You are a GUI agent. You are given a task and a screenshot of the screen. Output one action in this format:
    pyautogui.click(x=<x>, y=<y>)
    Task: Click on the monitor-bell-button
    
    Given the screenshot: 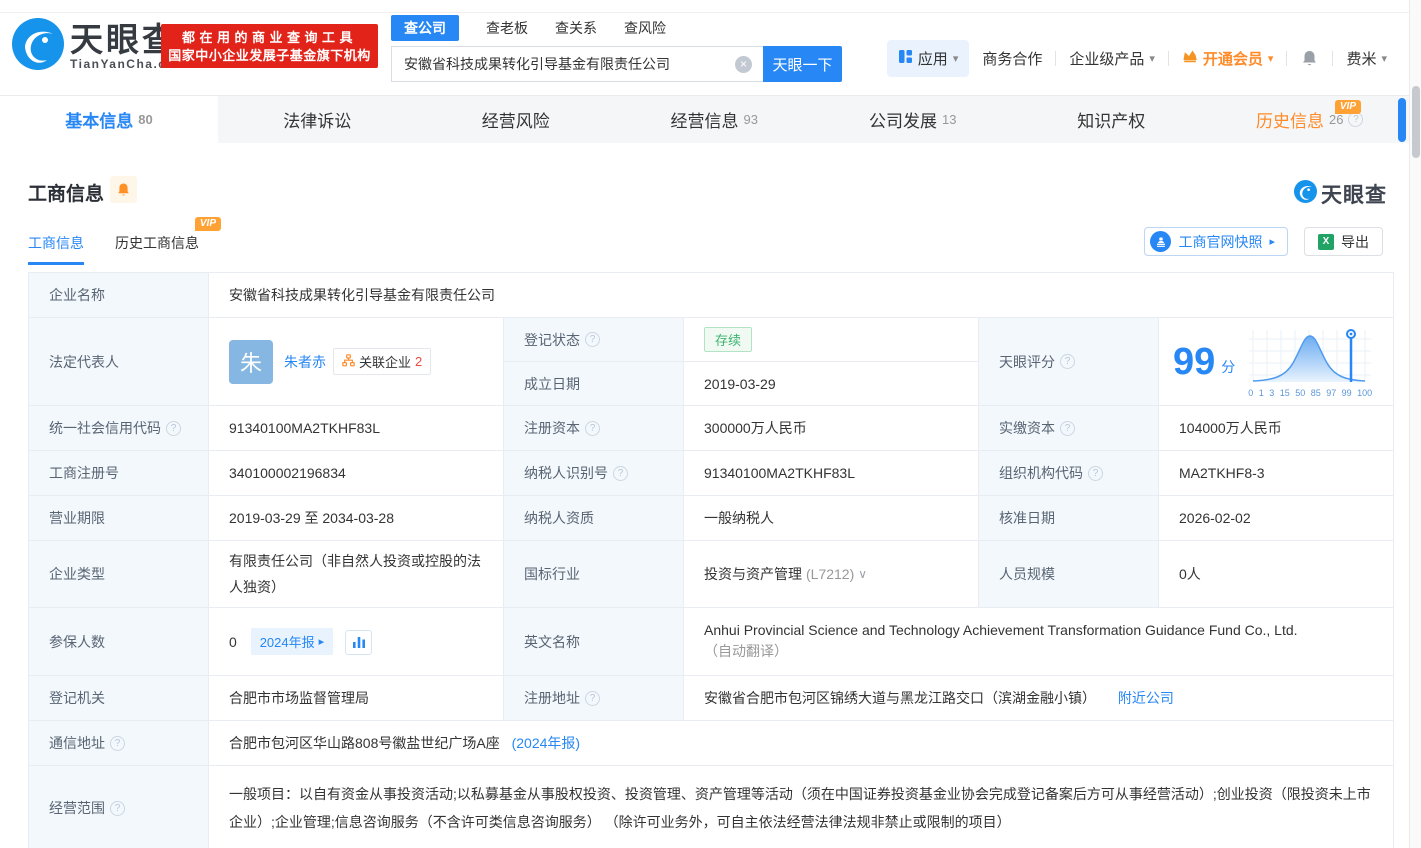 What is the action you would take?
    pyautogui.click(x=123, y=189)
    